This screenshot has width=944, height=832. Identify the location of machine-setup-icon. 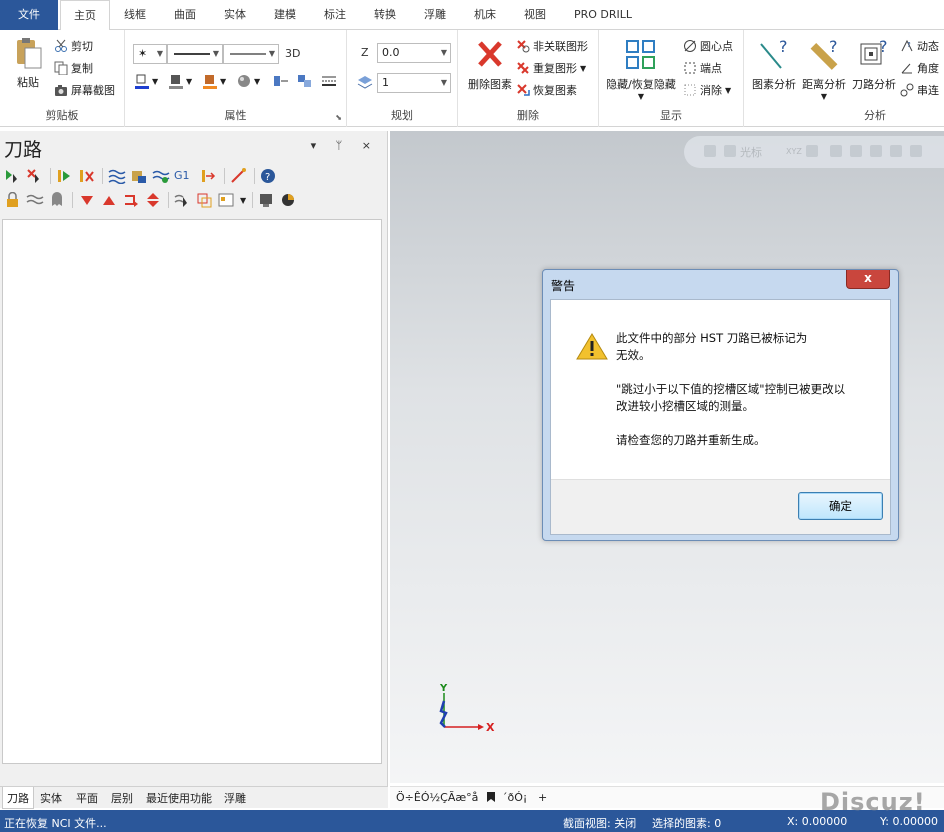
(267, 200).